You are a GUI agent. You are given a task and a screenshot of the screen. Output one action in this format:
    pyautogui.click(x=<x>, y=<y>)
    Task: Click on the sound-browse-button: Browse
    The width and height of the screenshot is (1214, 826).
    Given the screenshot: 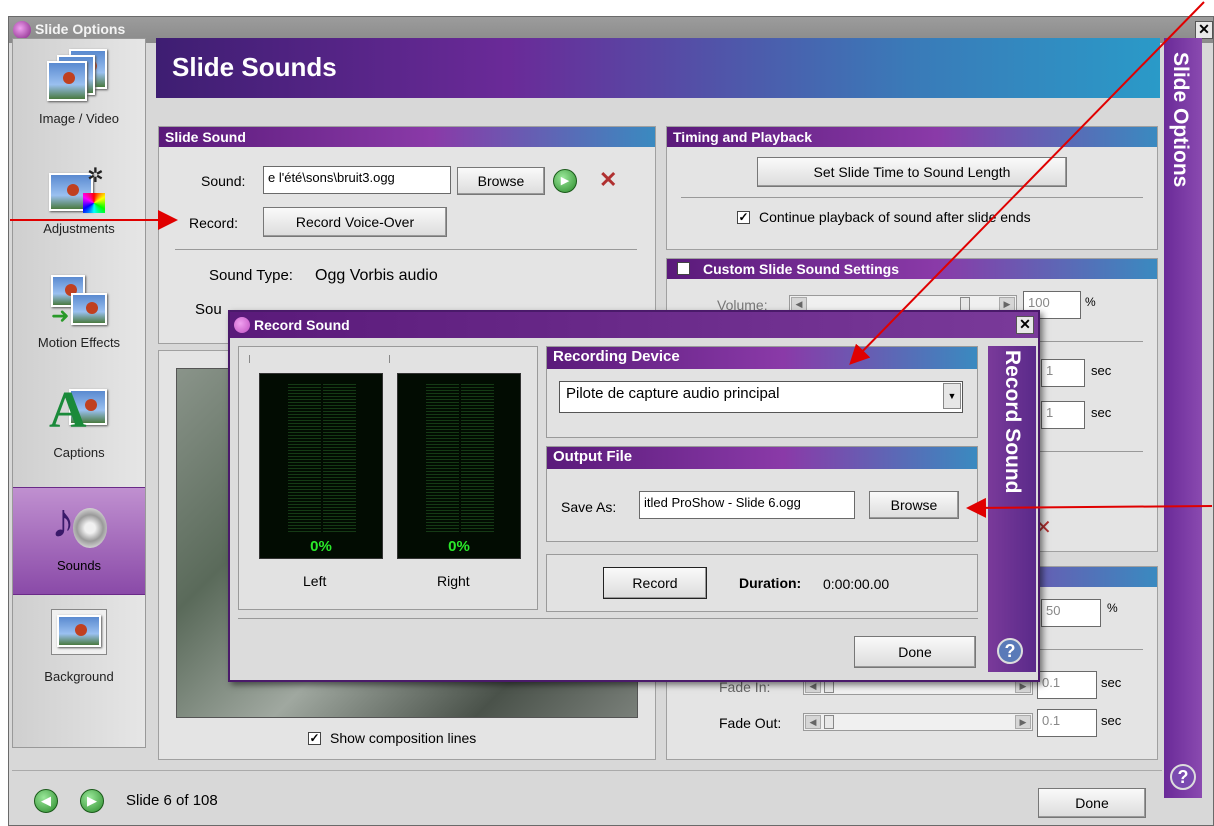 What is the action you would take?
    pyautogui.click(x=501, y=181)
    